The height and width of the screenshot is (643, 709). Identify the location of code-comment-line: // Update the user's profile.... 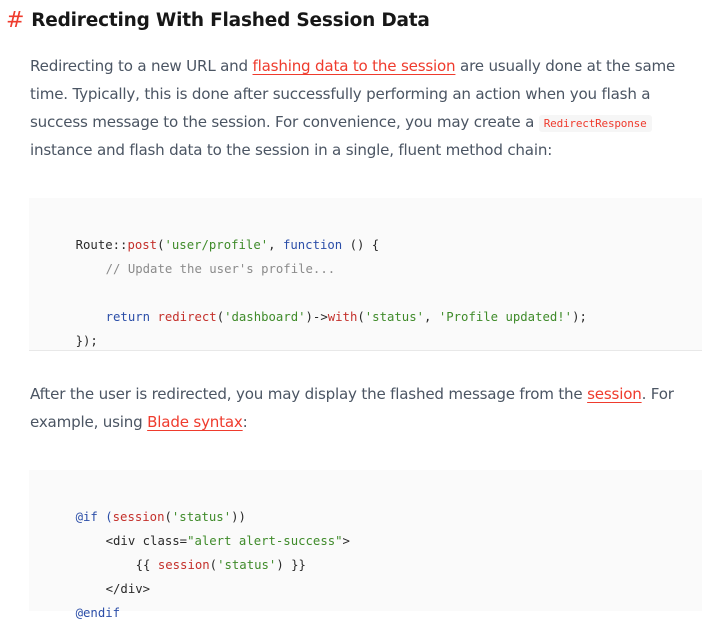
(220, 269).